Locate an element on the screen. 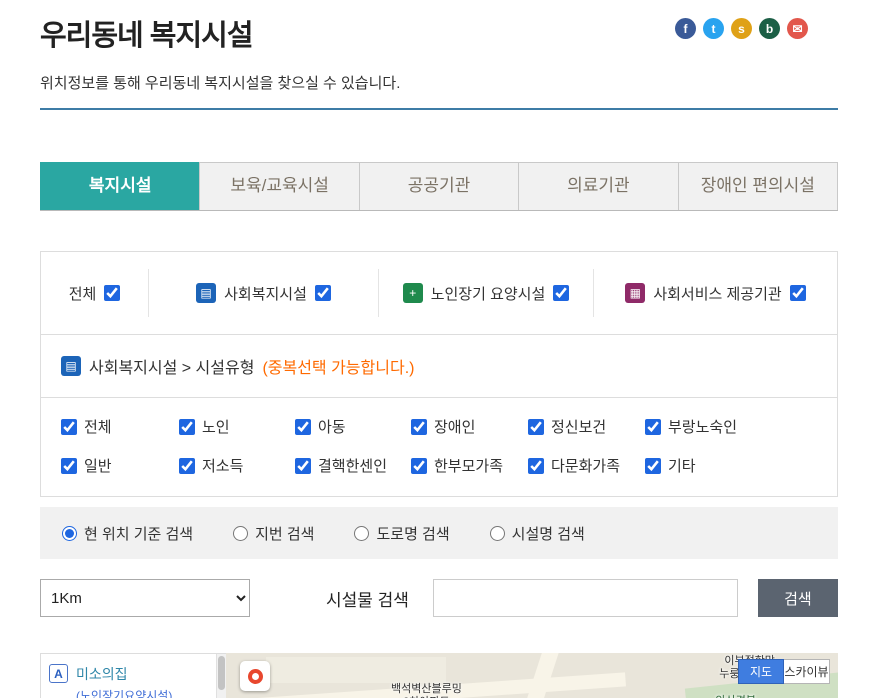  email-icon: ✉ is located at coordinates (797, 28).